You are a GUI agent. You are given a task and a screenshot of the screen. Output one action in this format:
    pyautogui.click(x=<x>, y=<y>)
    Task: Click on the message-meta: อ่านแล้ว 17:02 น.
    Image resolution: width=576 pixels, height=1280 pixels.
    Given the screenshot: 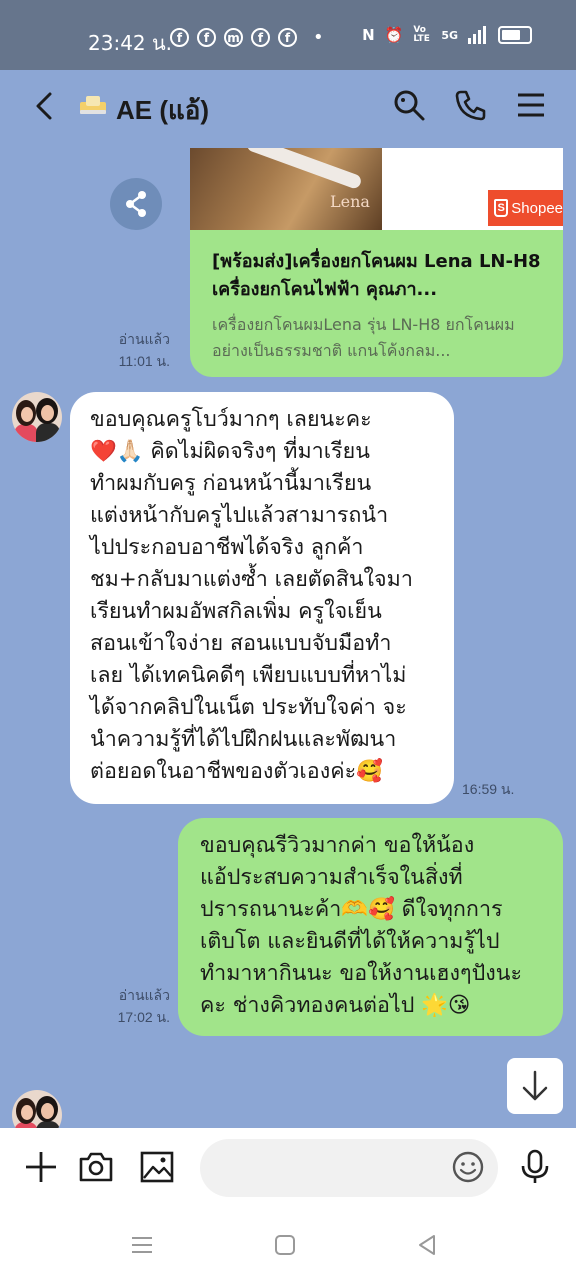 What is the action you would take?
    pyautogui.click(x=135, y=1006)
    